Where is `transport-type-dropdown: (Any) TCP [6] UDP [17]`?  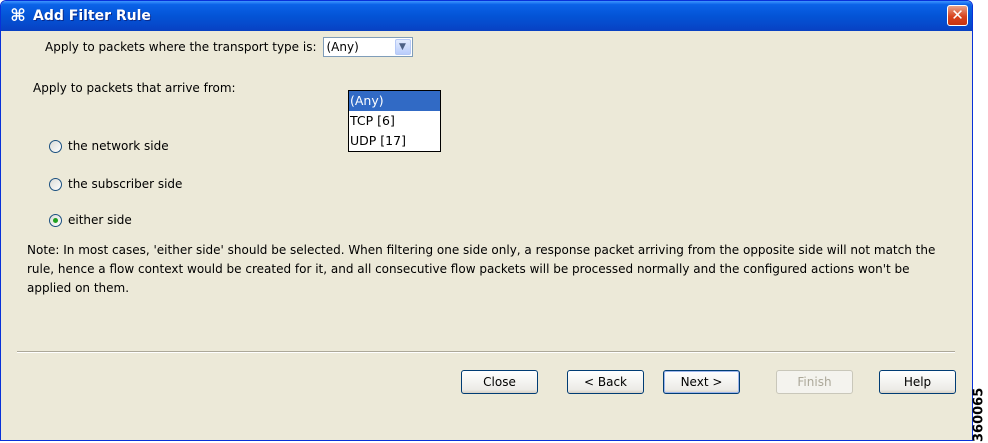
transport-type-dropdown: (Any) TCP [6] UDP [17] is located at coordinates (394, 121).